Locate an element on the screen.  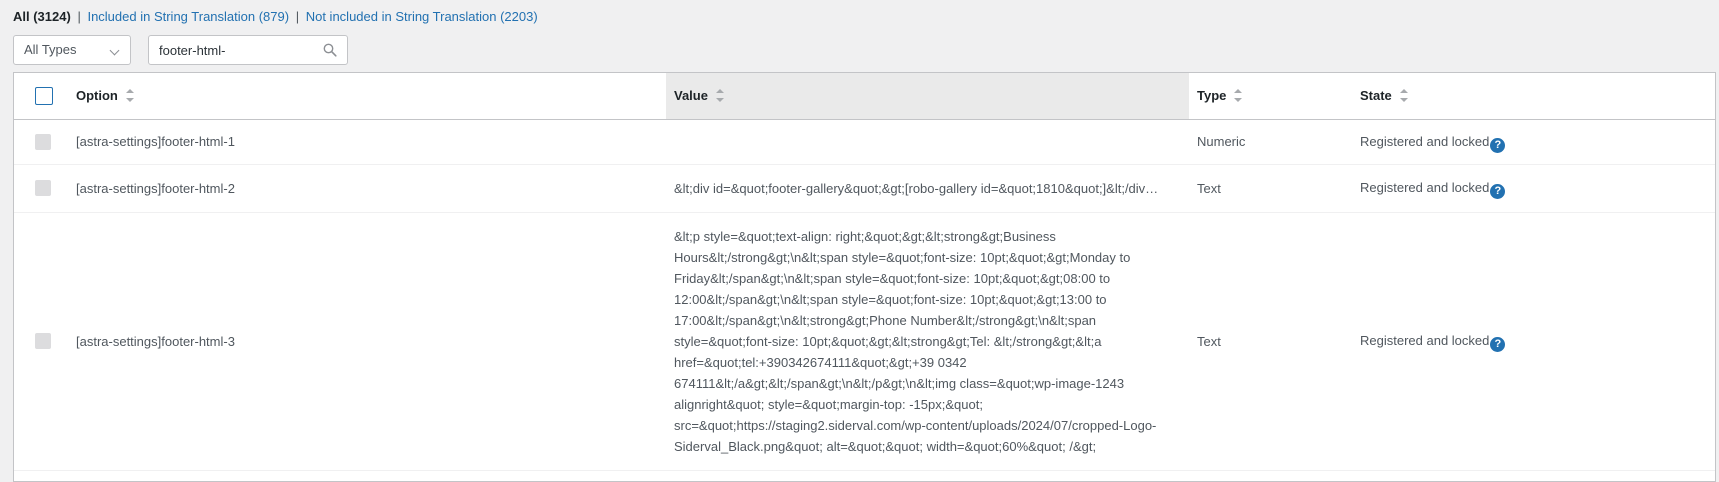
search-icon is located at coordinates (330, 50).